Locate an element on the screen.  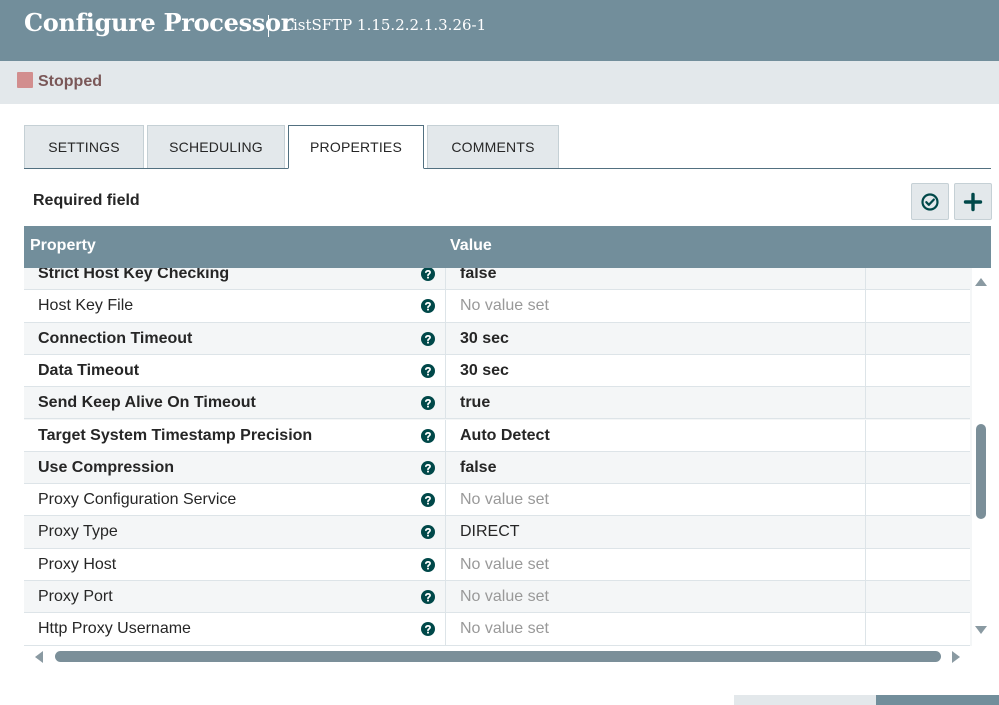
scroll-right-icon is located at coordinates (956, 657).